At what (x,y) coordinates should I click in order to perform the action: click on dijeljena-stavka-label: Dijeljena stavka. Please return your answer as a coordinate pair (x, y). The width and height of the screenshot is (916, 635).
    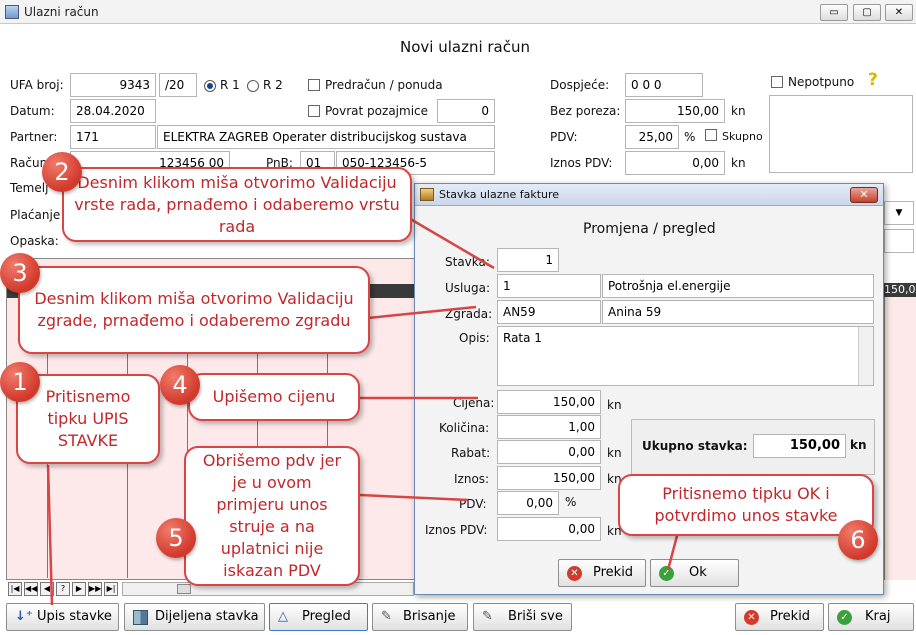
    Looking at the image, I should click on (207, 616).